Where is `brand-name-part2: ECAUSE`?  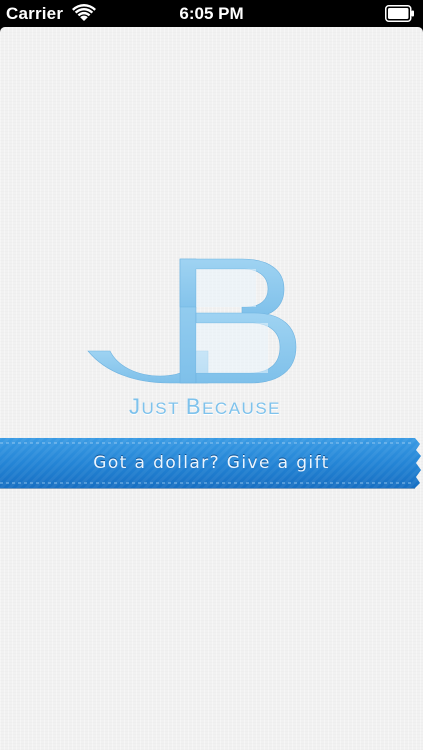
brand-name-part2: ECAUSE is located at coordinates (242, 408).